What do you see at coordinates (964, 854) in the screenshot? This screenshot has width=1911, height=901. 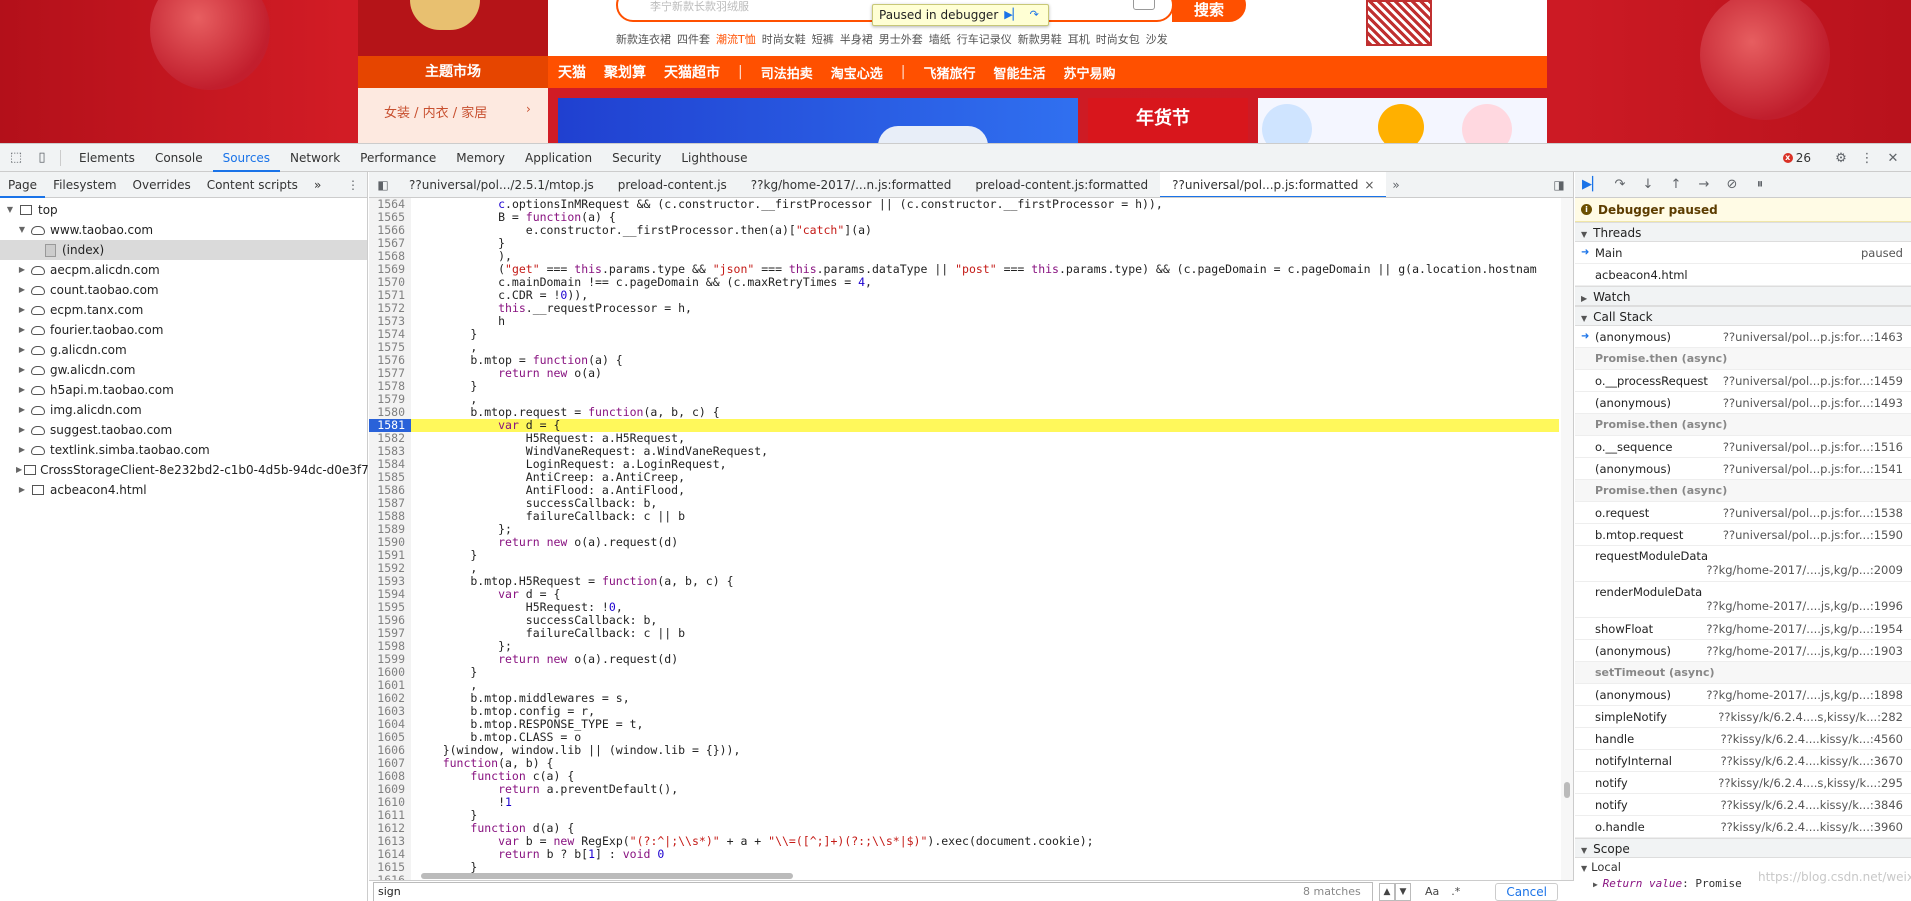 I see `code-line: 1614 return b ? b[1] : void 0` at bounding box center [964, 854].